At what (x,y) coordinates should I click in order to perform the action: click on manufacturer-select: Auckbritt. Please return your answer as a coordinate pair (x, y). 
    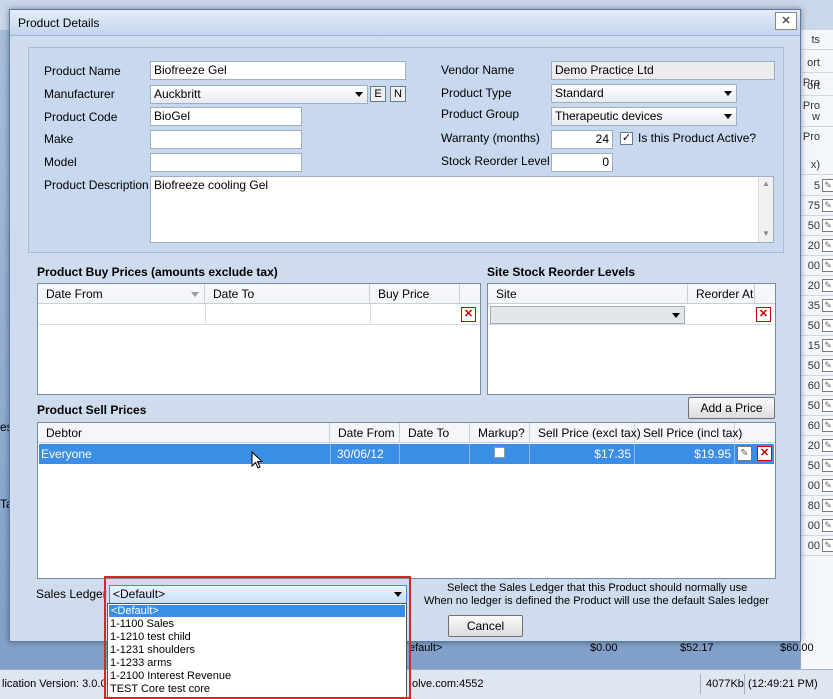
    Looking at the image, I should click on (259, 94).